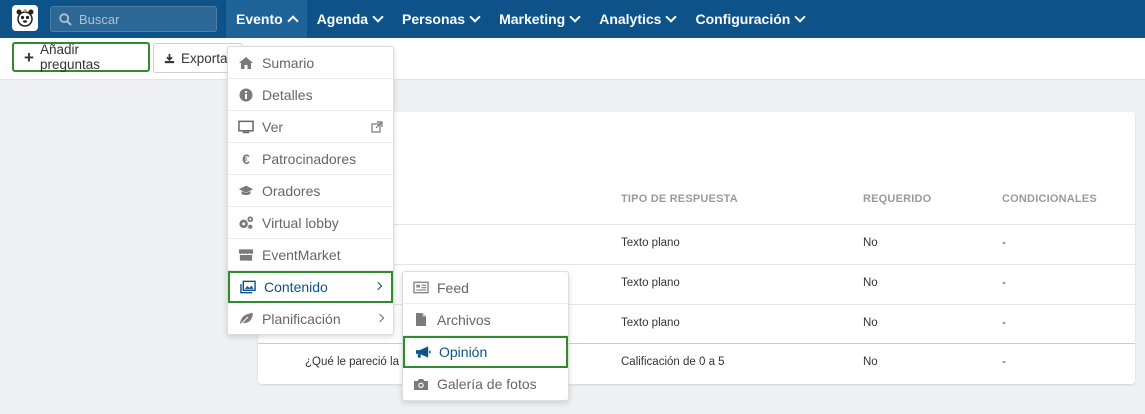 The image size is (1145, 414). What do you see at coordinates (246, 191) in the screenshot?
I see `graduation-cap-icon` at bounding box center [246, 191].